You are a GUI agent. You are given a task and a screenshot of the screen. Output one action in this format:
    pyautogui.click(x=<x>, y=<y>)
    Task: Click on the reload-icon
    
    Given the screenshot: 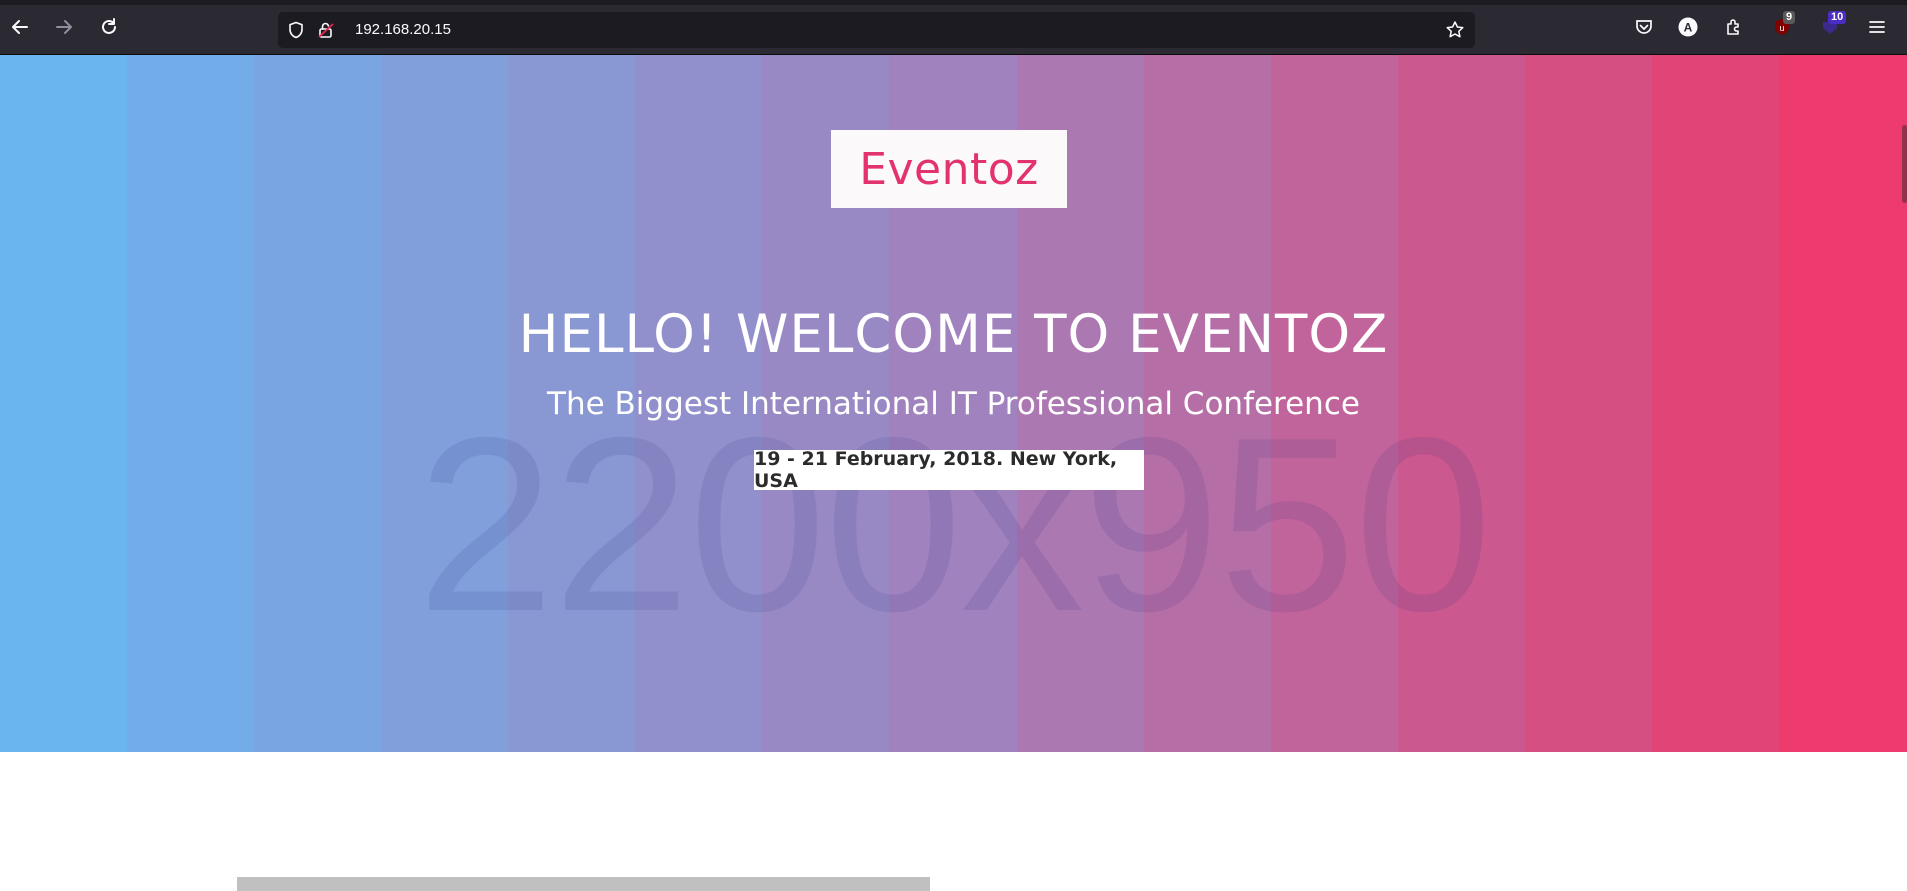 What is the action you would take?
    pyautogui.click(x=109, y=27)
    